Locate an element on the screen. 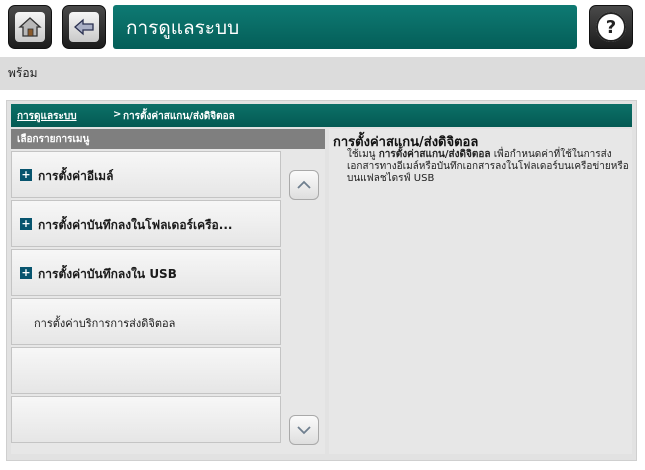 The height and width of the screenshot is (470, 645). breadcrumb: การดูแลระบบ > การตั้งค่าสแกน/ส่งดิจิตอล is located at coordinates (321, 115).